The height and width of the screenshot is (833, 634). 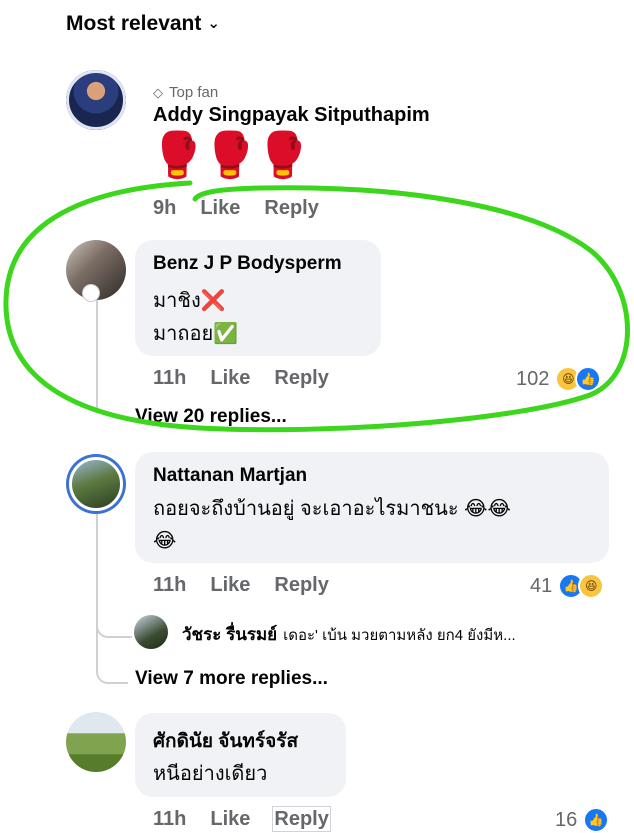 I want to click on reaction-count: 16, so click(x=566, y=819).